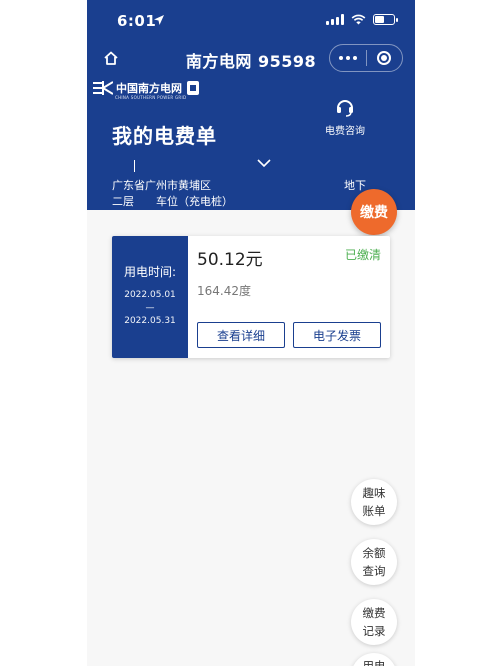 The height and width of the screenshot is (666, 500). Describe the element at coordinates (345, 131) in the screenshot. I see `consult-label: 电费咨询` at that location.